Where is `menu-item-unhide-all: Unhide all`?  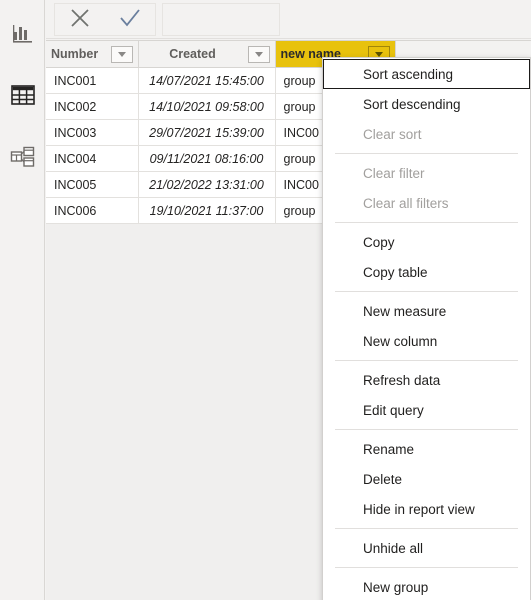 menu-item-unhide-all: Unhide all is located at coordinates (426, 548).